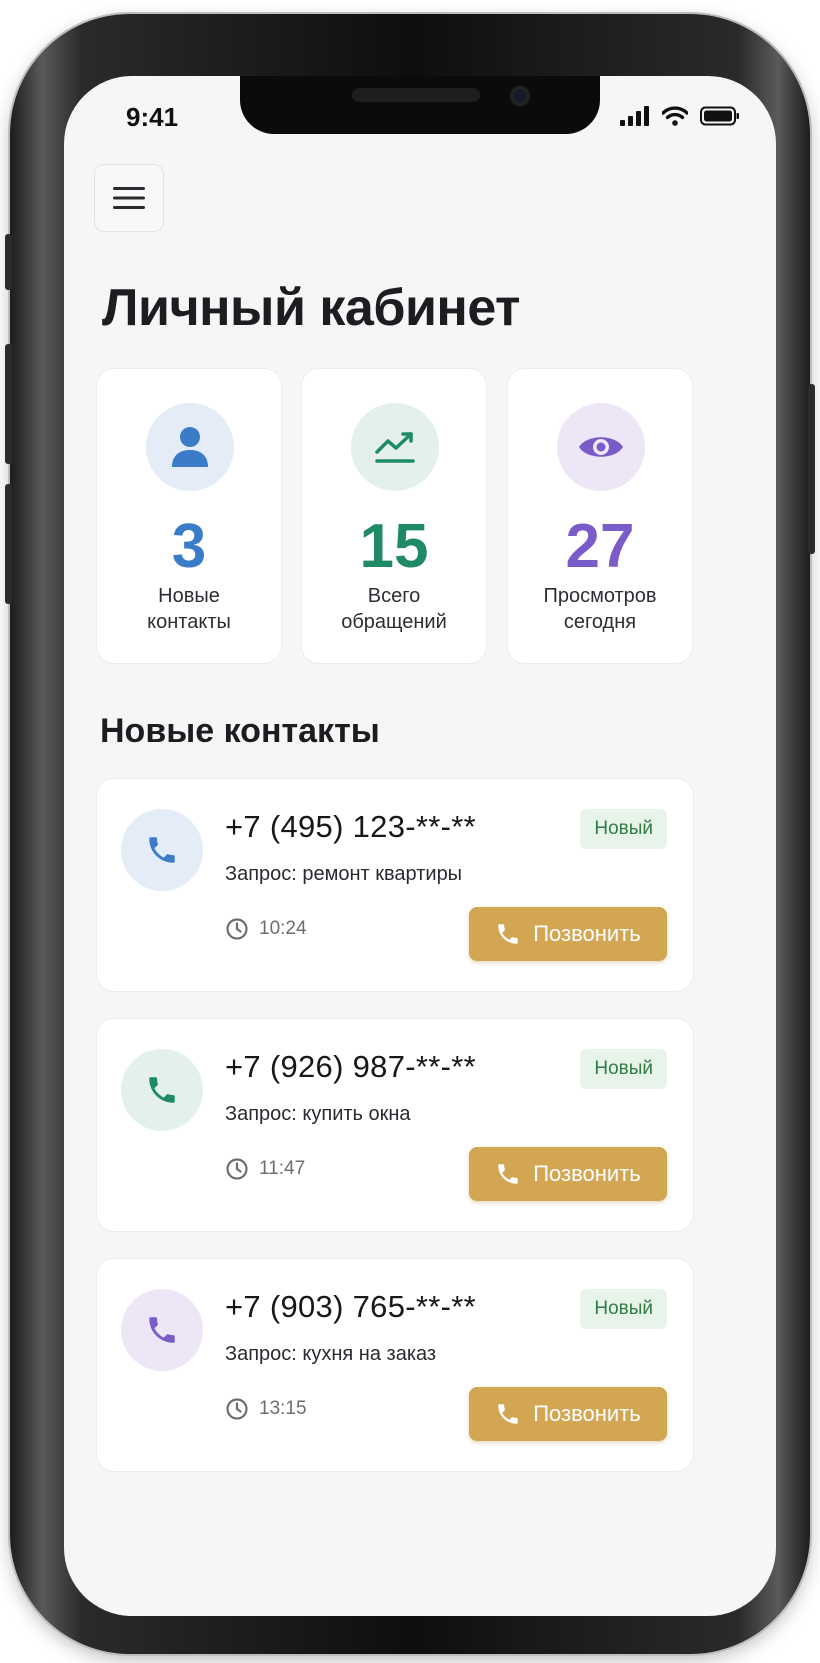 Image resolution: width=820 pixels, height=1663 pixels. What do you see at coordinates (600, 622) in the screenshot?
I see `stat-label-line: сегодня` at bounding box center [600, 622].